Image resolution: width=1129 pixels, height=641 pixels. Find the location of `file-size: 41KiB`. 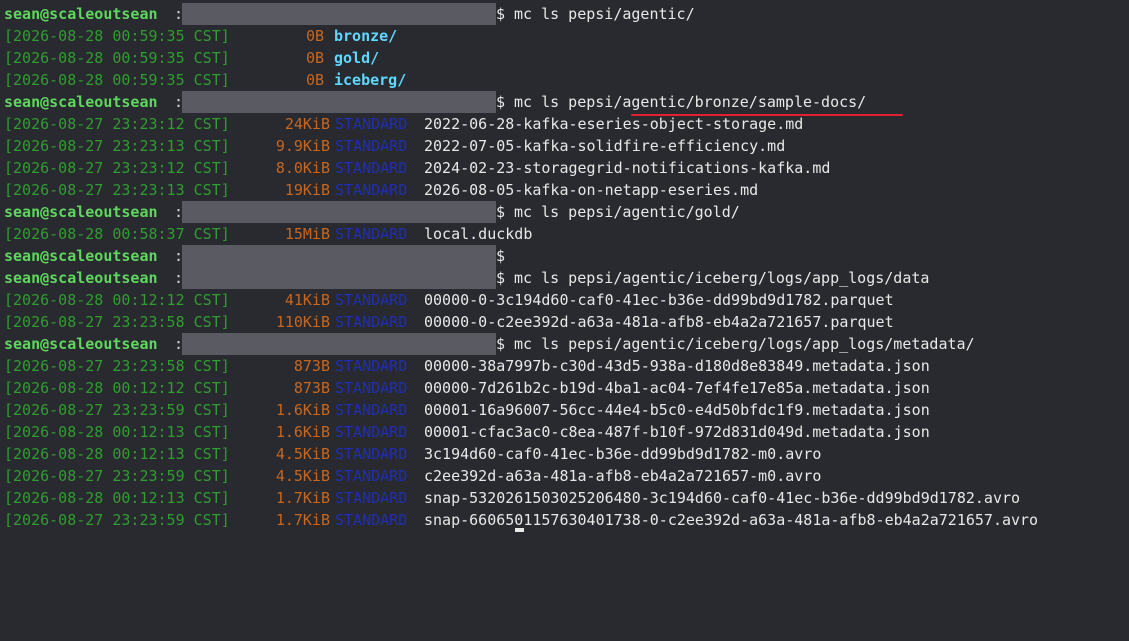

file-size: 41KiB is located at coordinates (307, 300).